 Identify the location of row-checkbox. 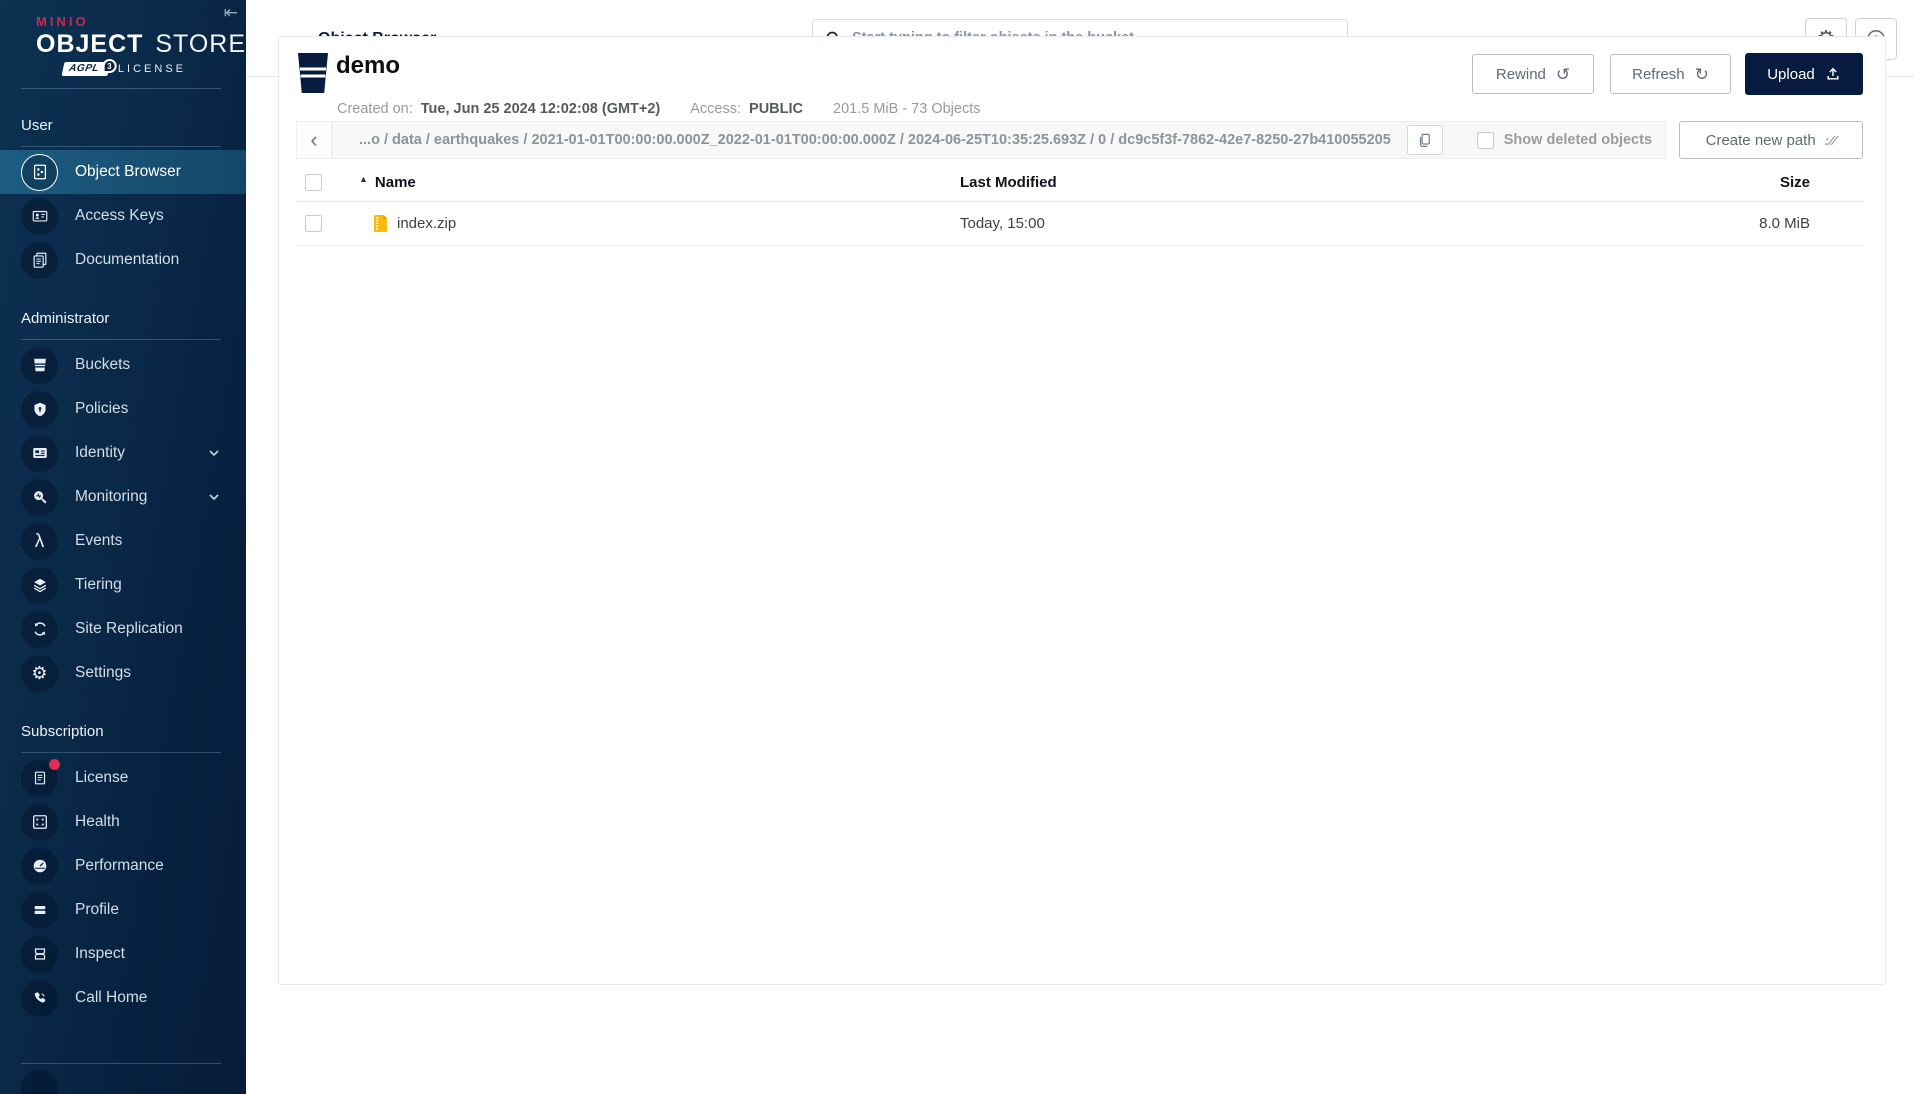
(313, 223).